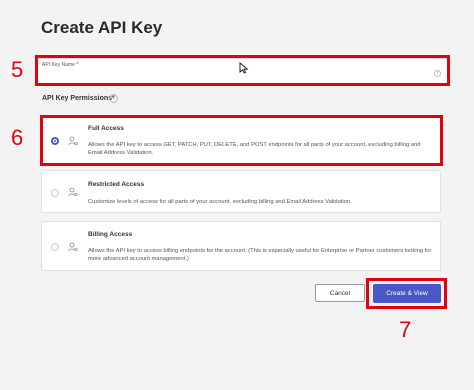 This screenshot has height=390, width=474. Describe the element at coordinates (406, 293) in the screenshot. I see `highlight-box-create-button` at that location.